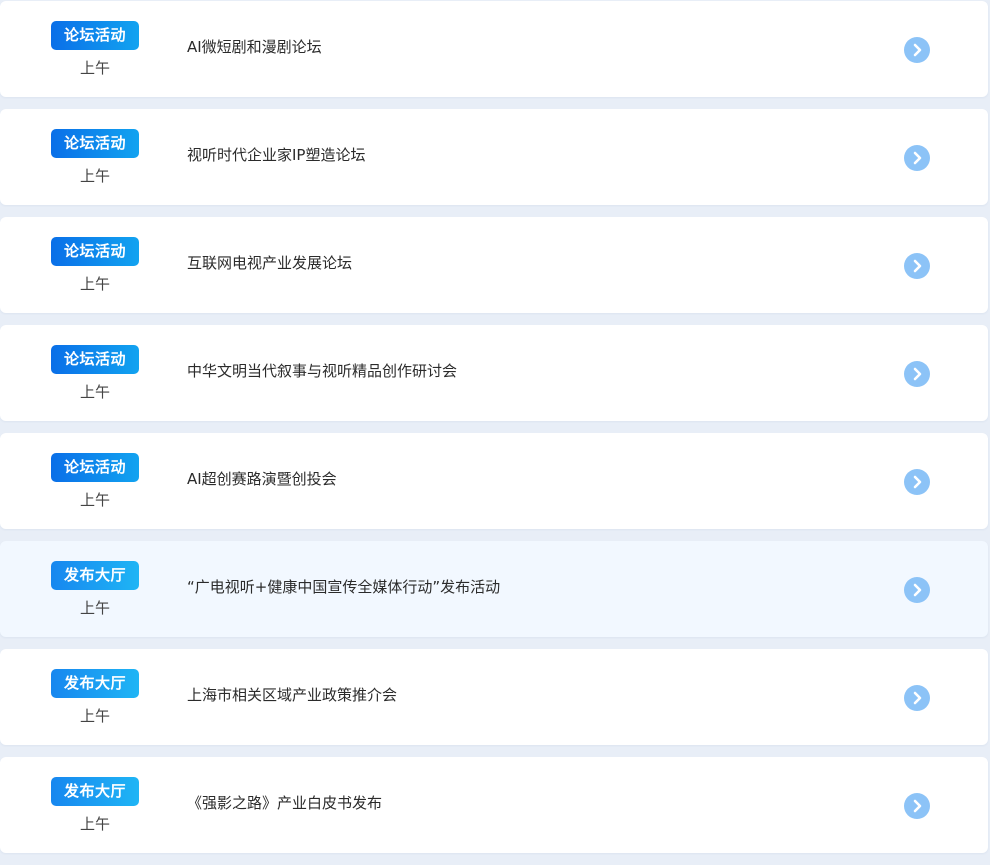 Image resolution: width=990 pixels, height=865 pixels. I want to click on event-title: 中华文明当代叙事与视听精品创作研讨会, so click(322, 370).